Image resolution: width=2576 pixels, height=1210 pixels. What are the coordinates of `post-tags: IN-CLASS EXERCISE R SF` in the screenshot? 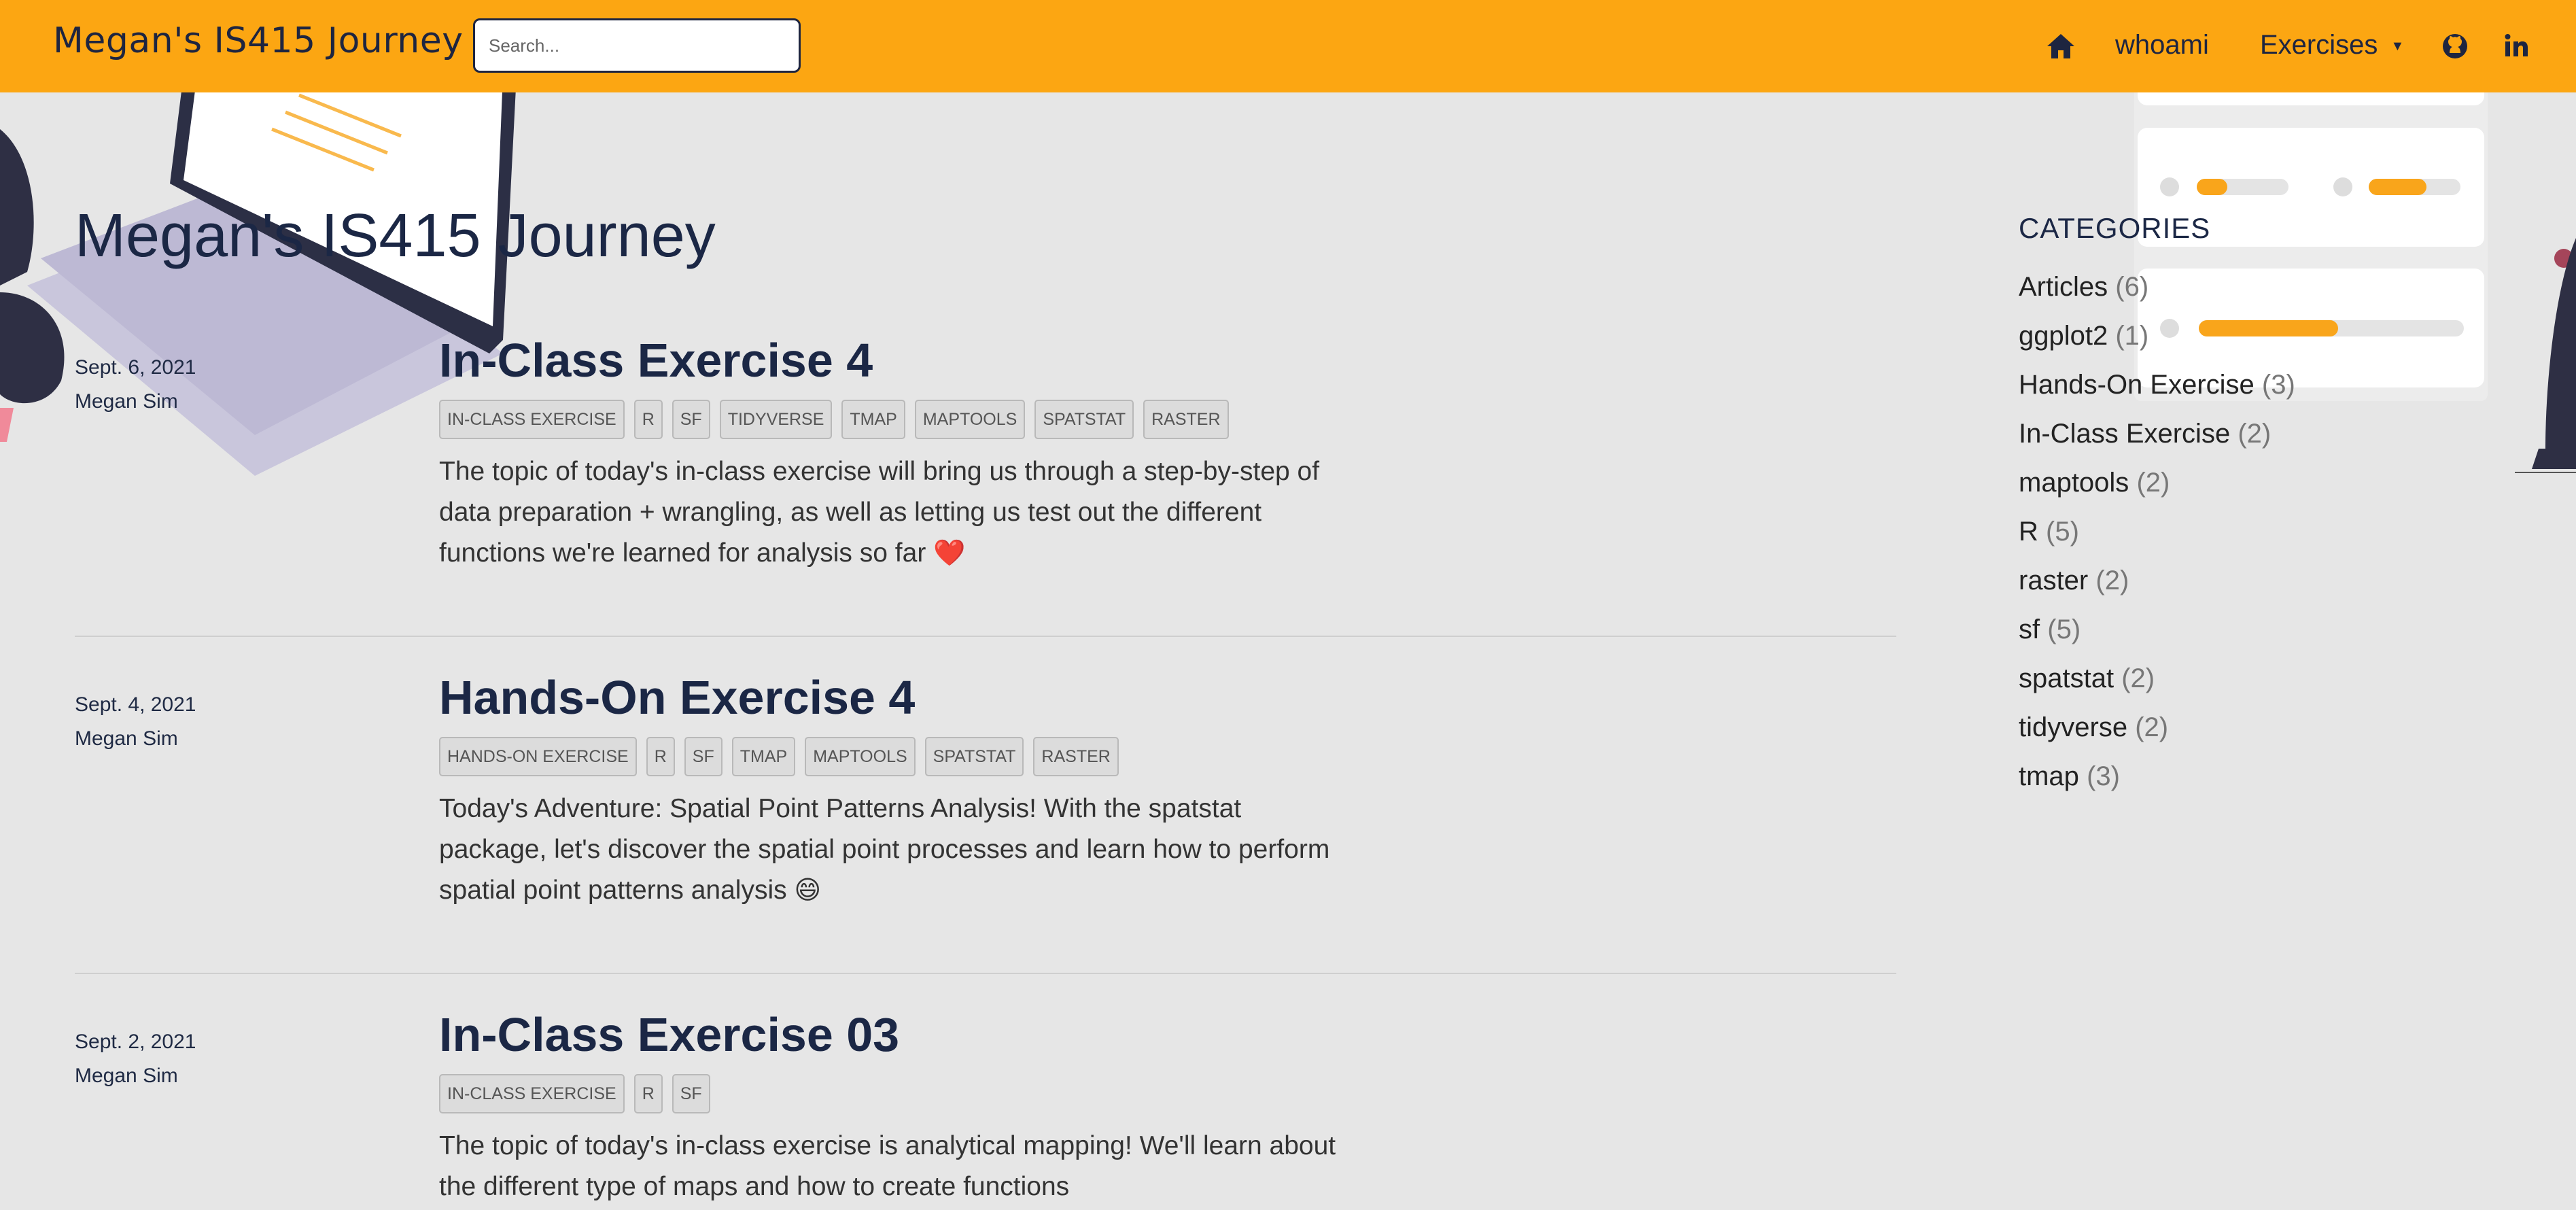 It's located at (574, 1093).